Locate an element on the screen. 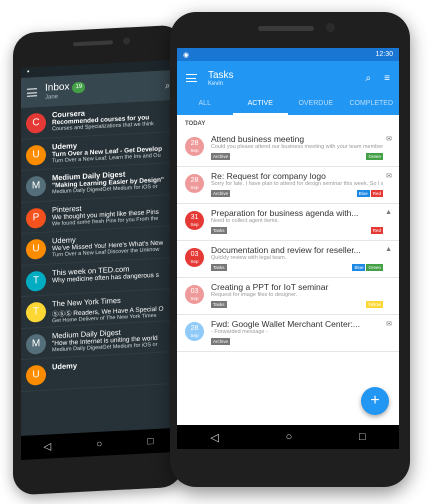  tasks-title: Tasks is located at coordinates (221, 75).